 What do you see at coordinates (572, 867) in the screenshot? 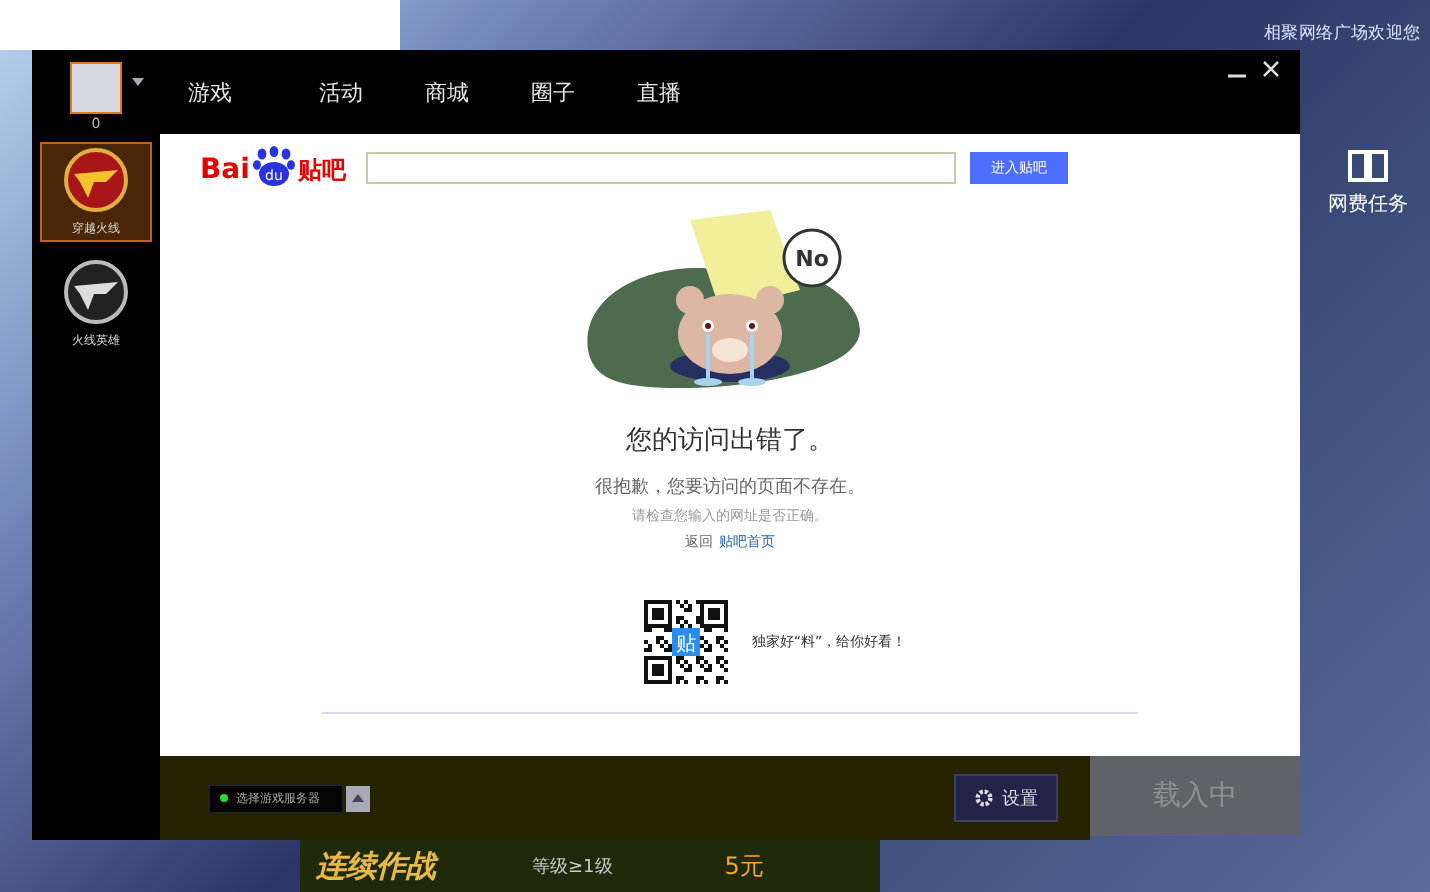
I see `level-requirement: 等级≥1级` at bounding box center [572, 867].